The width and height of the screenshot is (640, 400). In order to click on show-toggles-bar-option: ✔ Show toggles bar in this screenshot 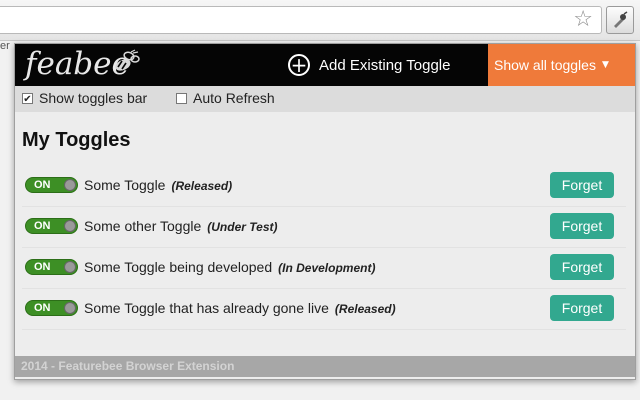, I will do `click(84, 98)`.